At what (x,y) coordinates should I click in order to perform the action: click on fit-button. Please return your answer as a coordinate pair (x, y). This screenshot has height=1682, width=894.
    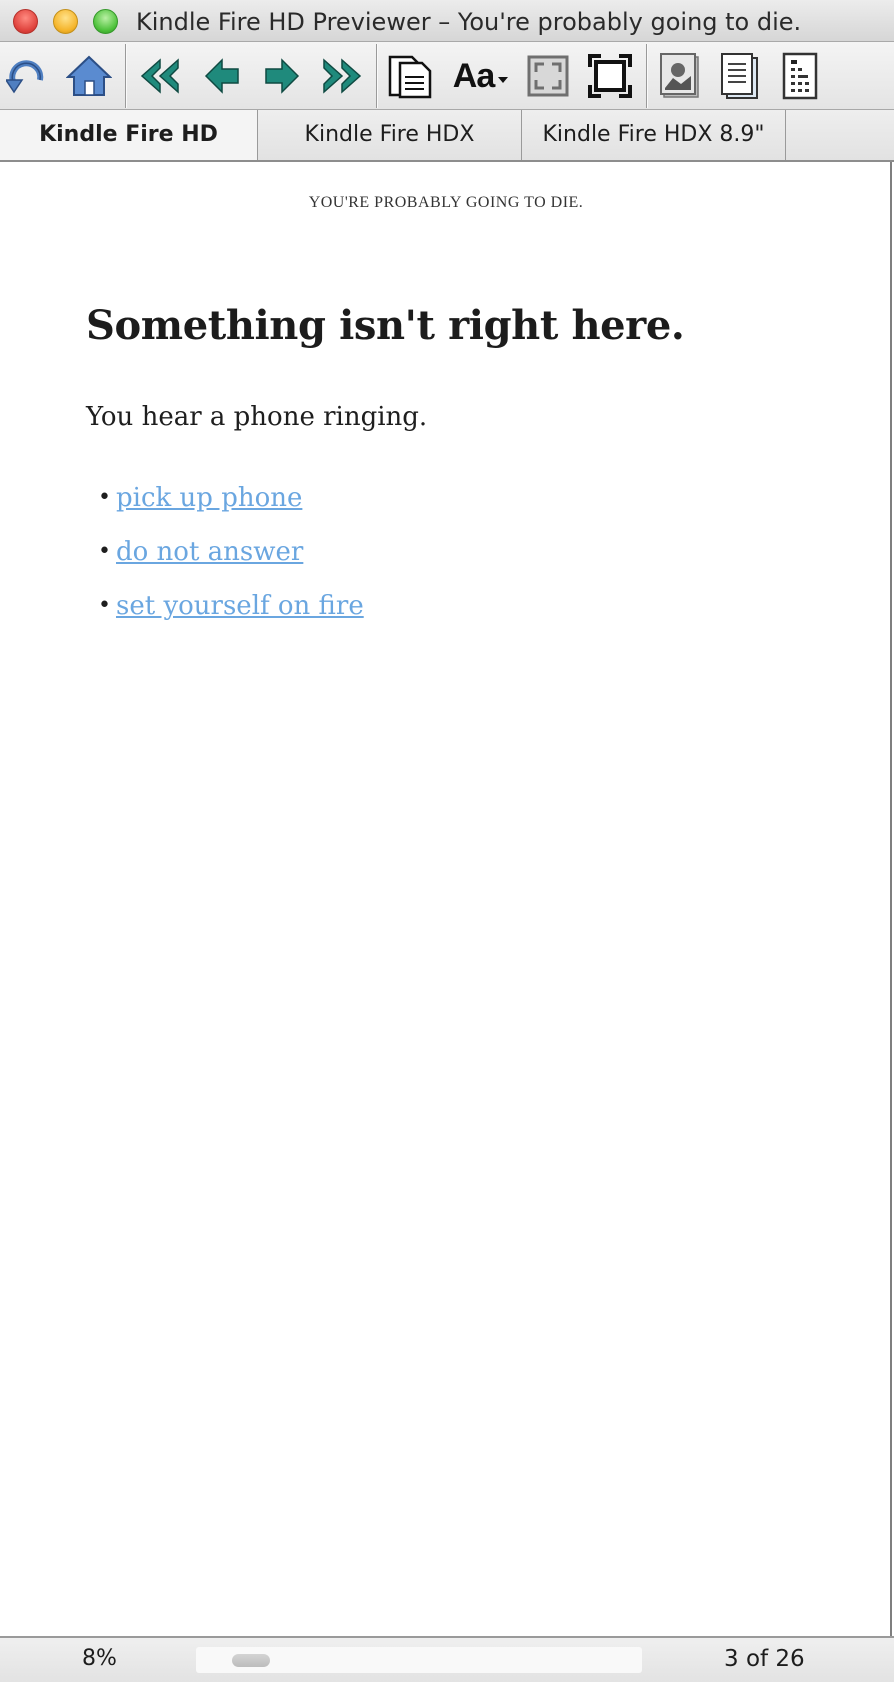
    Looking at the image, I should click on (610, 76).